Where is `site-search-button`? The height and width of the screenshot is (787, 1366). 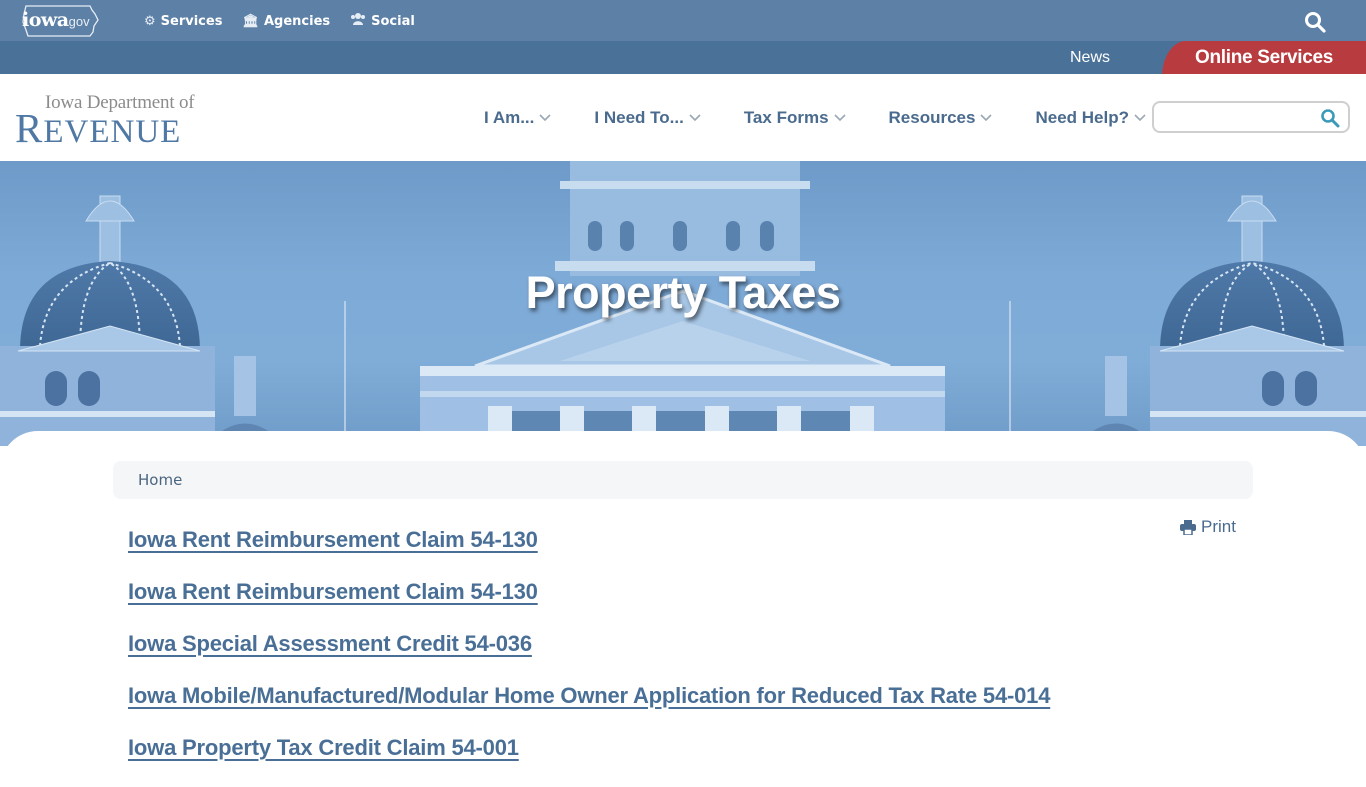 site-search-button is located at coordinates (1330, 120).